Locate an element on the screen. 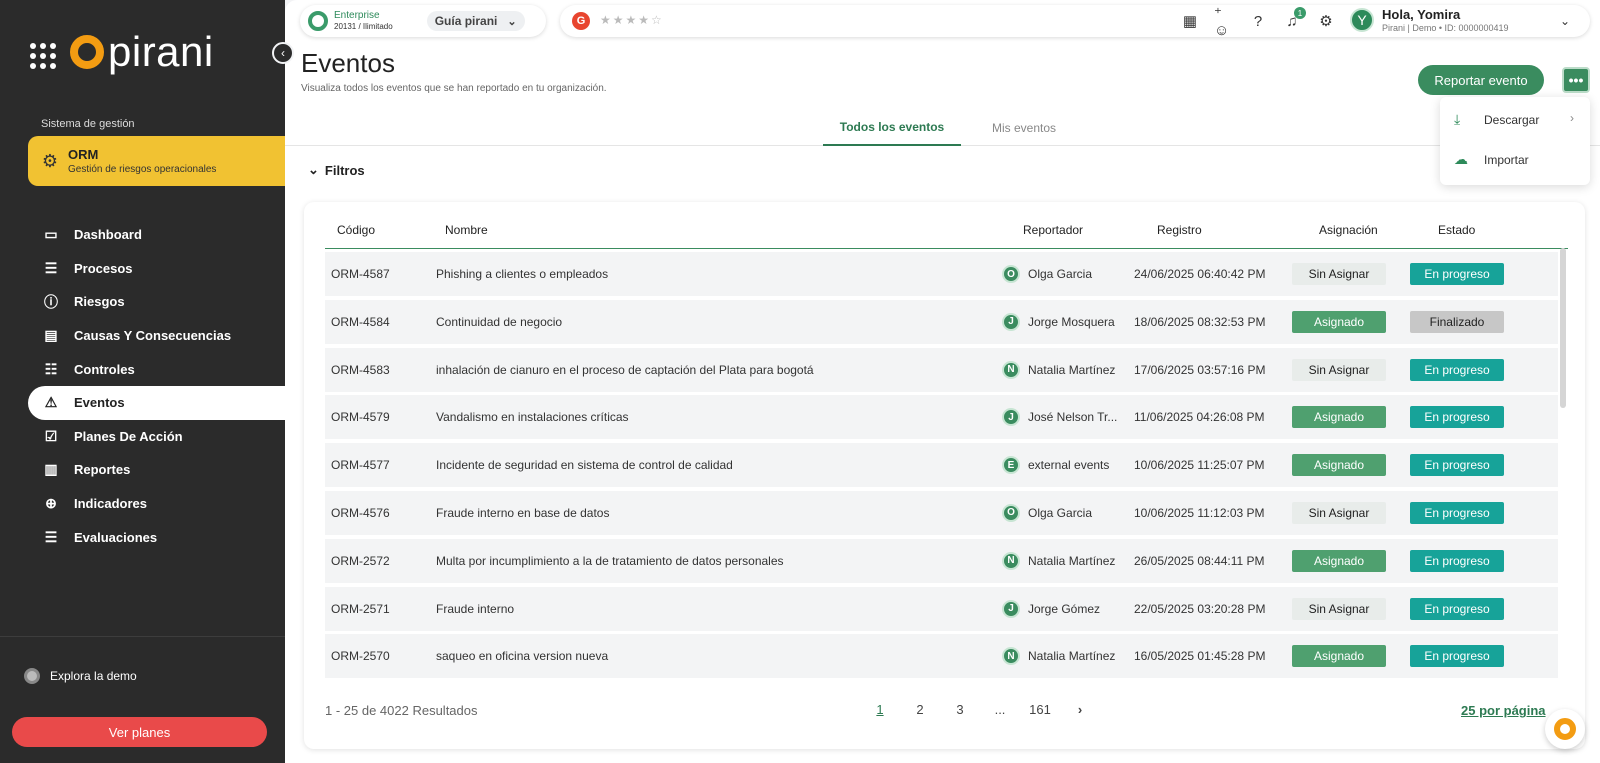 The width and height of the screenshot is (1600, 763). cell-date: 24/06/2025 06:40:42 PM is located at coordinates (1200, 274).